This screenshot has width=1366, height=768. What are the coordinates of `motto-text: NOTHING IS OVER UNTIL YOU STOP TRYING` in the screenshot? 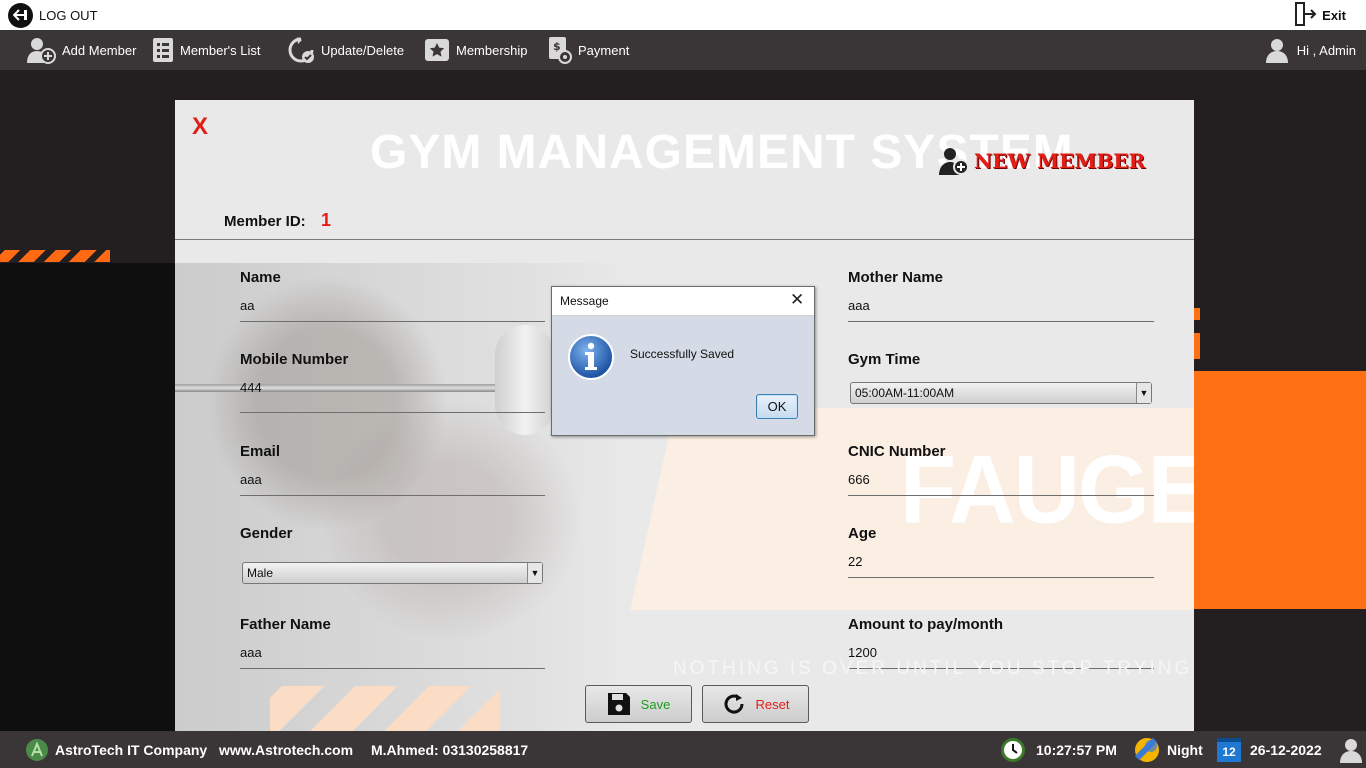 It's located at (933, 668).